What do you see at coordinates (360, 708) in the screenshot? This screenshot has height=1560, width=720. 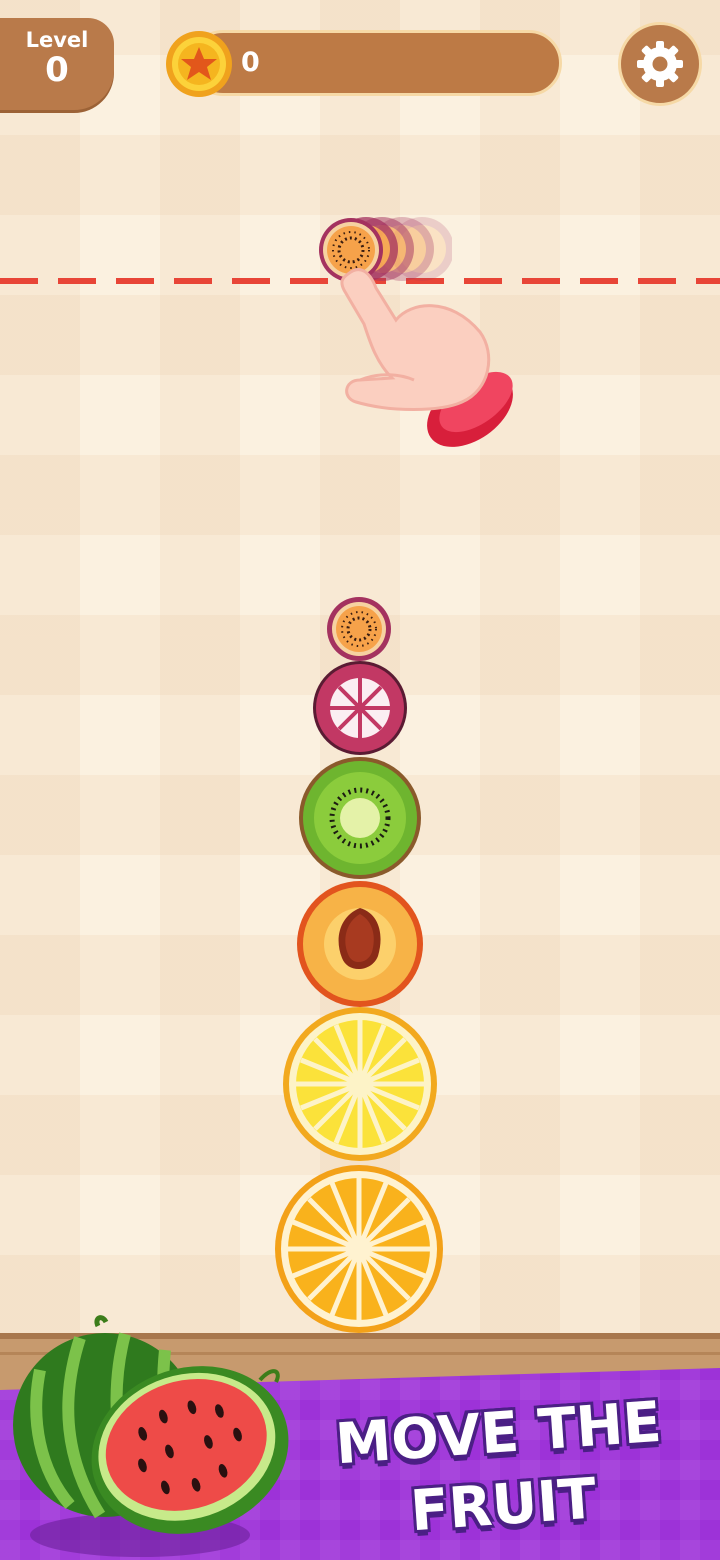 I see `mangosteen` at bounding box center [360, 708].